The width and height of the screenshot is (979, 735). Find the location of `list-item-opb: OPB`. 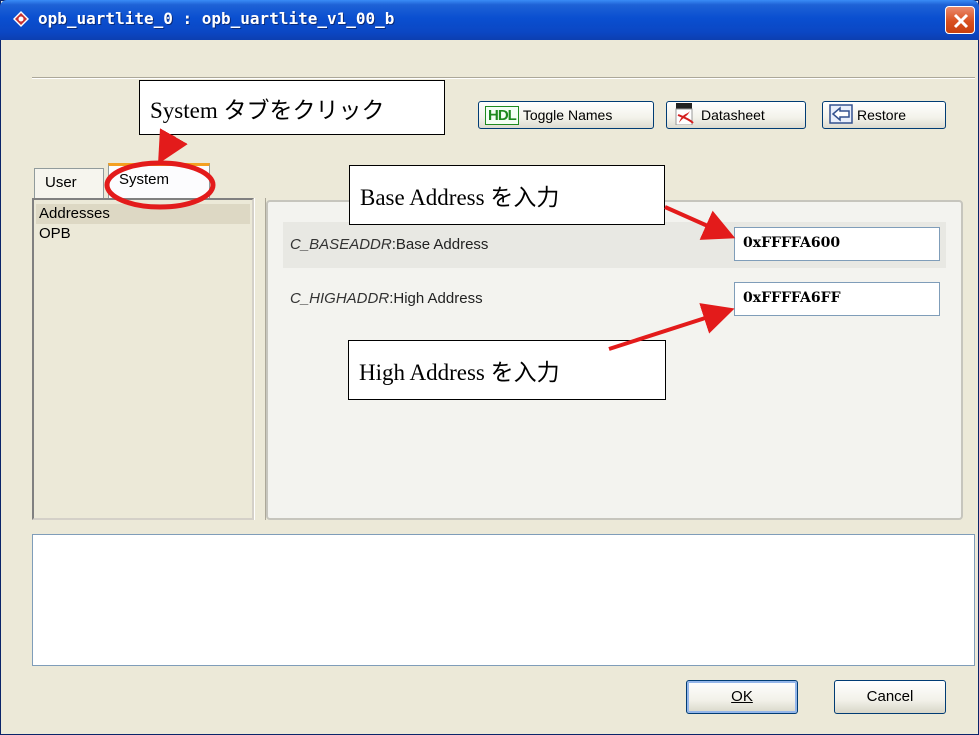

list-item-opb: OPB is located at coordinates (143, 234).